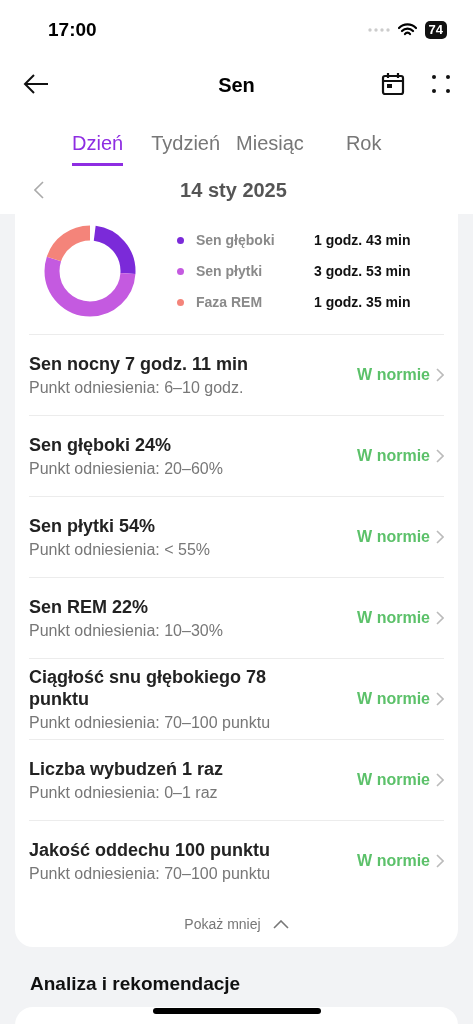 This screenshot has height=1024, width=473. Describe the element at coordinates (362, 240) in the screenshot. I see `legend-value: 1 godz. 43 min` at that location.